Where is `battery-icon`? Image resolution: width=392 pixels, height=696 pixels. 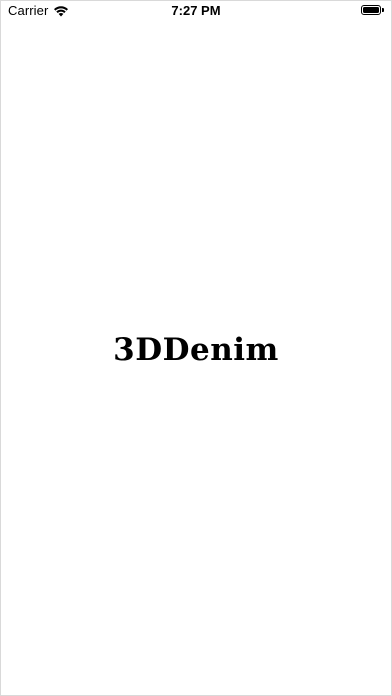 battery-icon is located at coordinates (373, 10).